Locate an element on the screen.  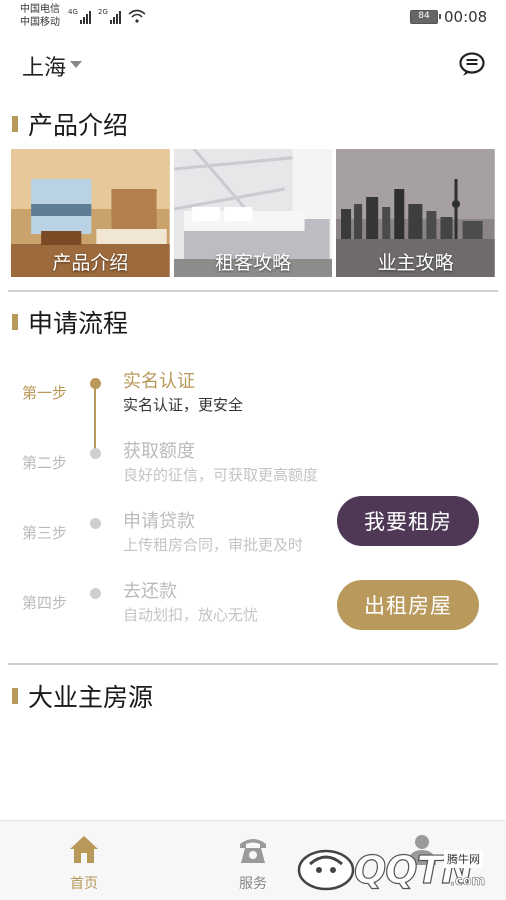
step-1: 第一步 实名认证 实名认证，更安全 is located at coordinates (253, 394).